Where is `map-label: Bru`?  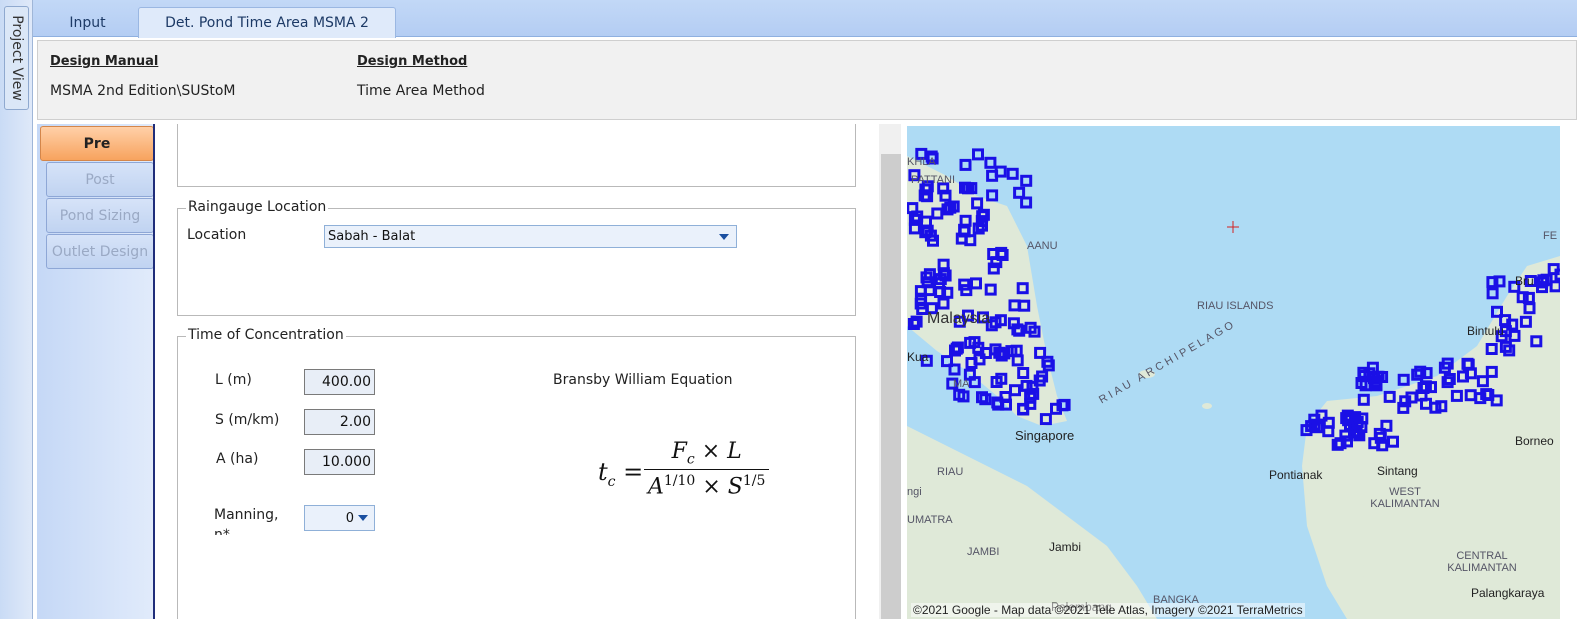
map-label: Bru is located at coordinates (1524, 281).